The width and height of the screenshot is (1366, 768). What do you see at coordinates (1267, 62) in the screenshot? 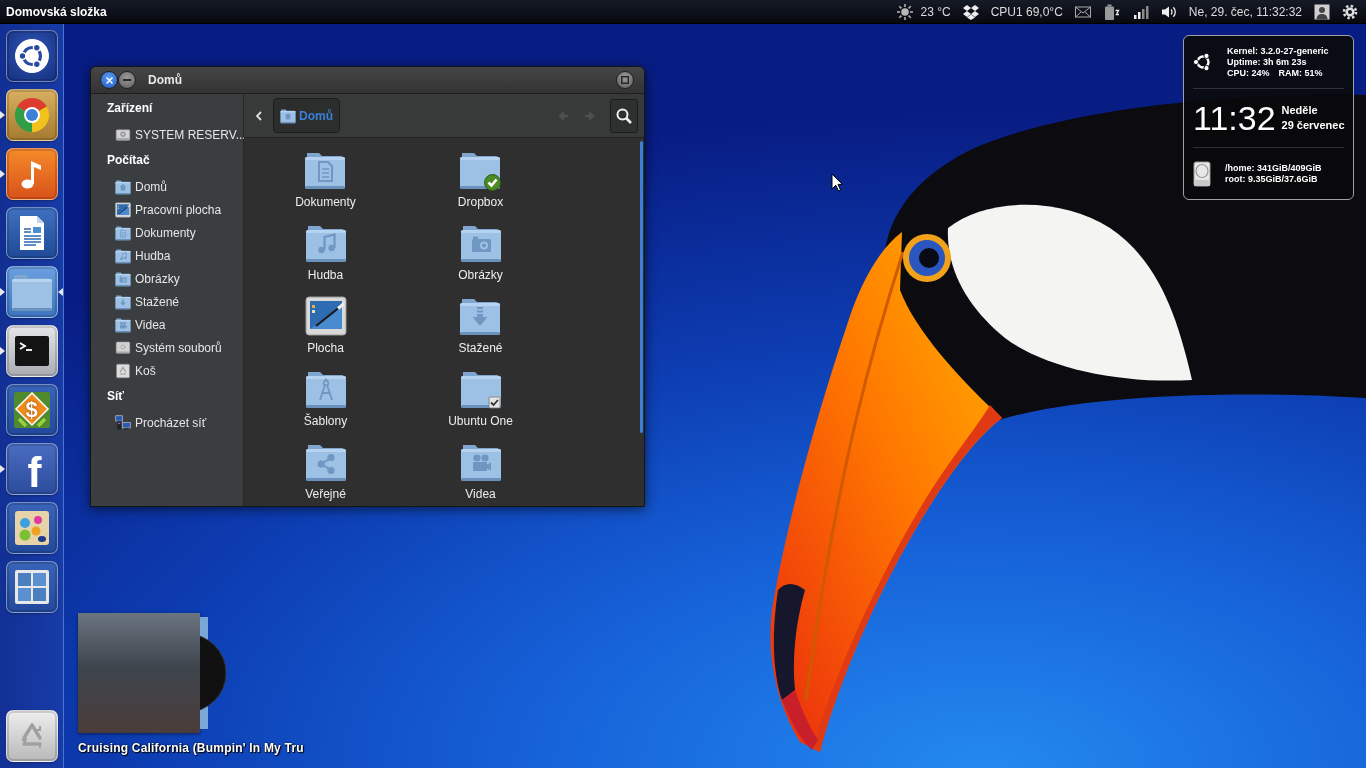
I see `system-info-text: Uptime: 3h 6m 23s` at bounding box center [1267, 62].